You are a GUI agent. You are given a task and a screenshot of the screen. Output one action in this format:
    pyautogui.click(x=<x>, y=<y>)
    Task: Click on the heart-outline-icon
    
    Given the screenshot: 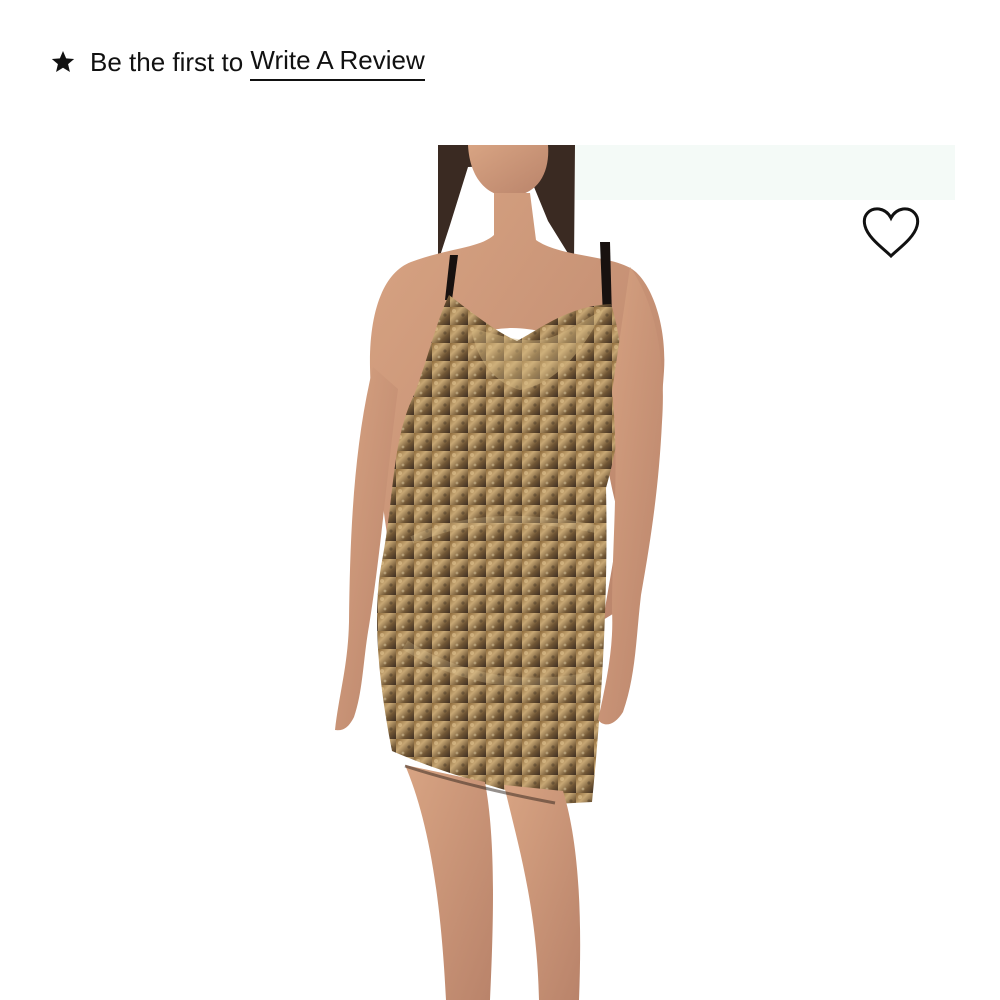 What is the action you would take?
    pyautogui.click(x=891, y=233)
    